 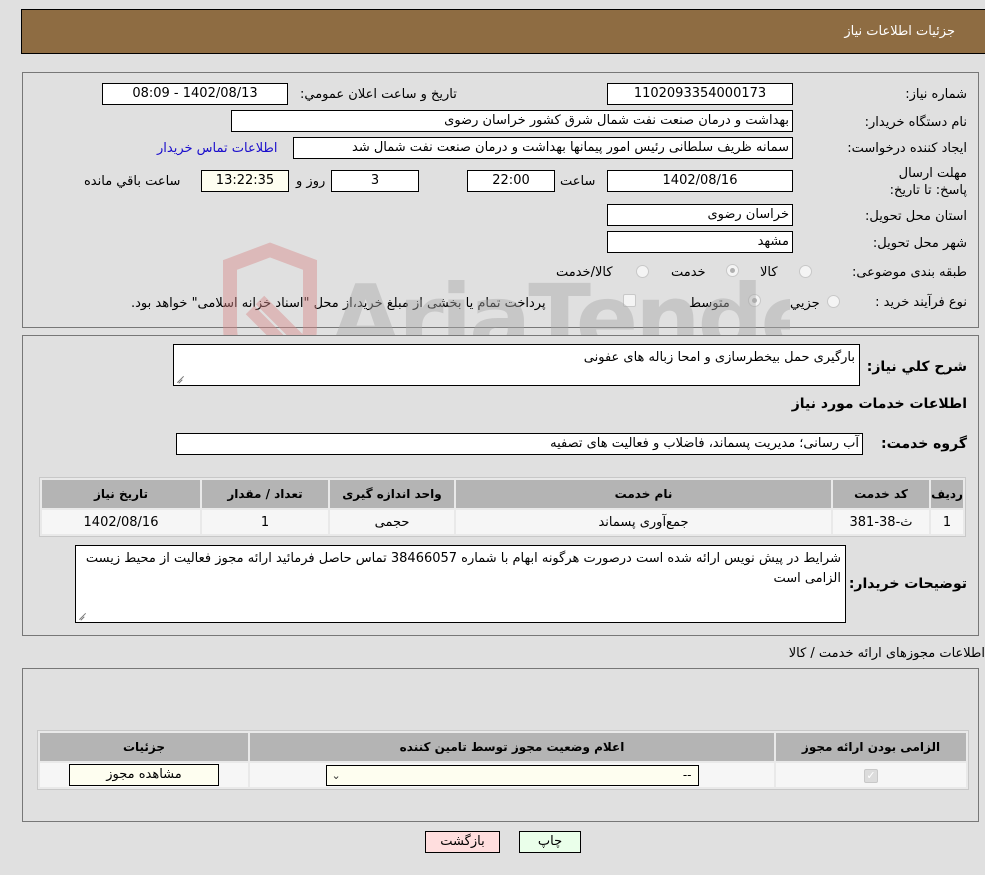 What do you see at coordinates (769, 272) in the screenshot?
I see `category-option-goods: کالا` at bounding box center [769, 272].